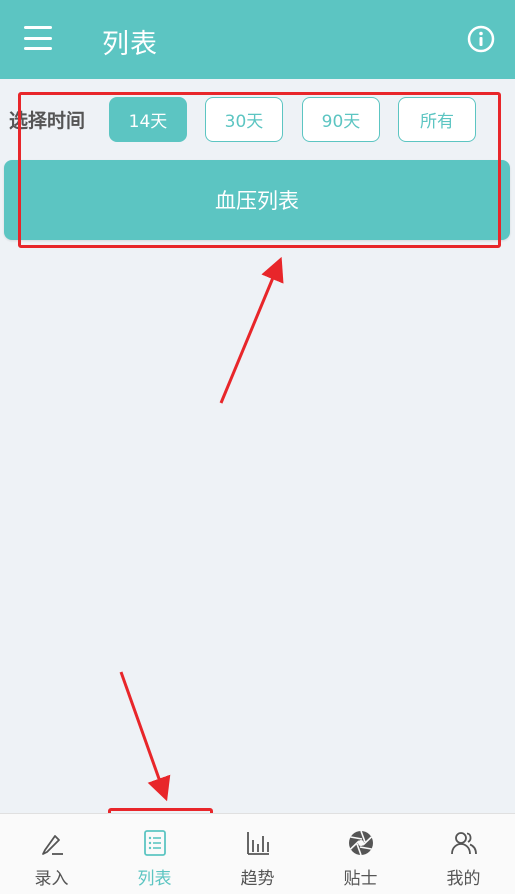 The width and height of the screenshot is (515, 894). What do you see at coordinates (154, 843) in the screenshot?
I see `list-icon` at bounding box center [154, 843].